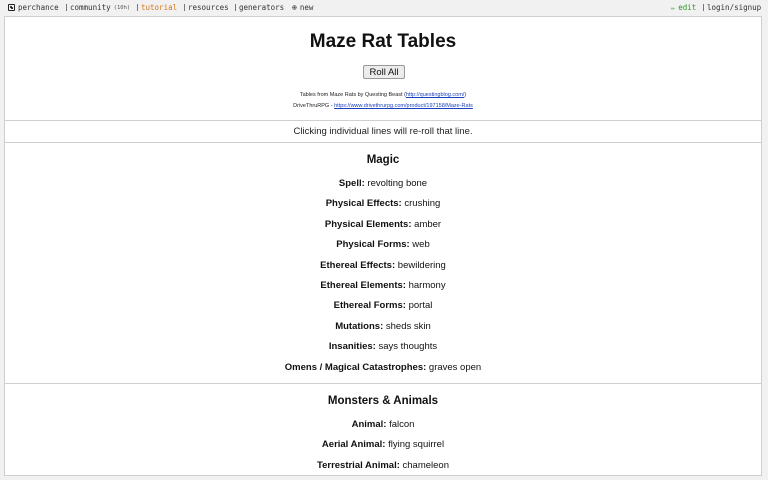  Describe the element at coordinates (425, 465) in the screenshot. I see `row-value: chameleon` at that location.